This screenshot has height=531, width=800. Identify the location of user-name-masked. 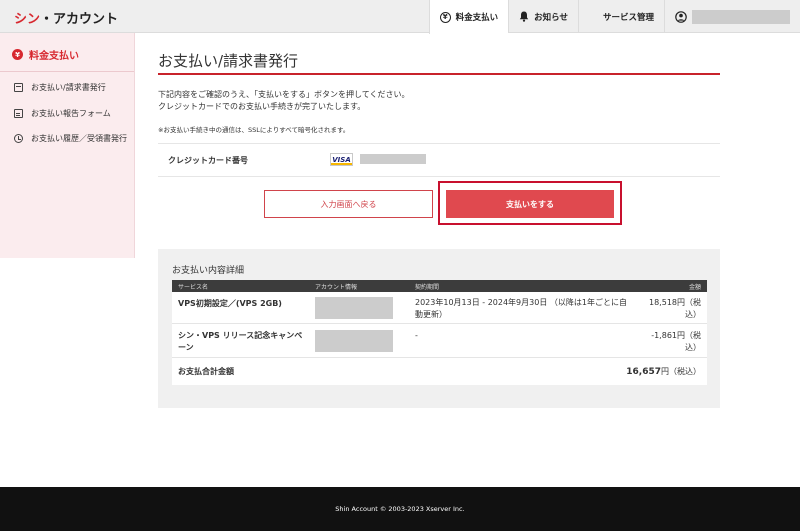
(741, 16).